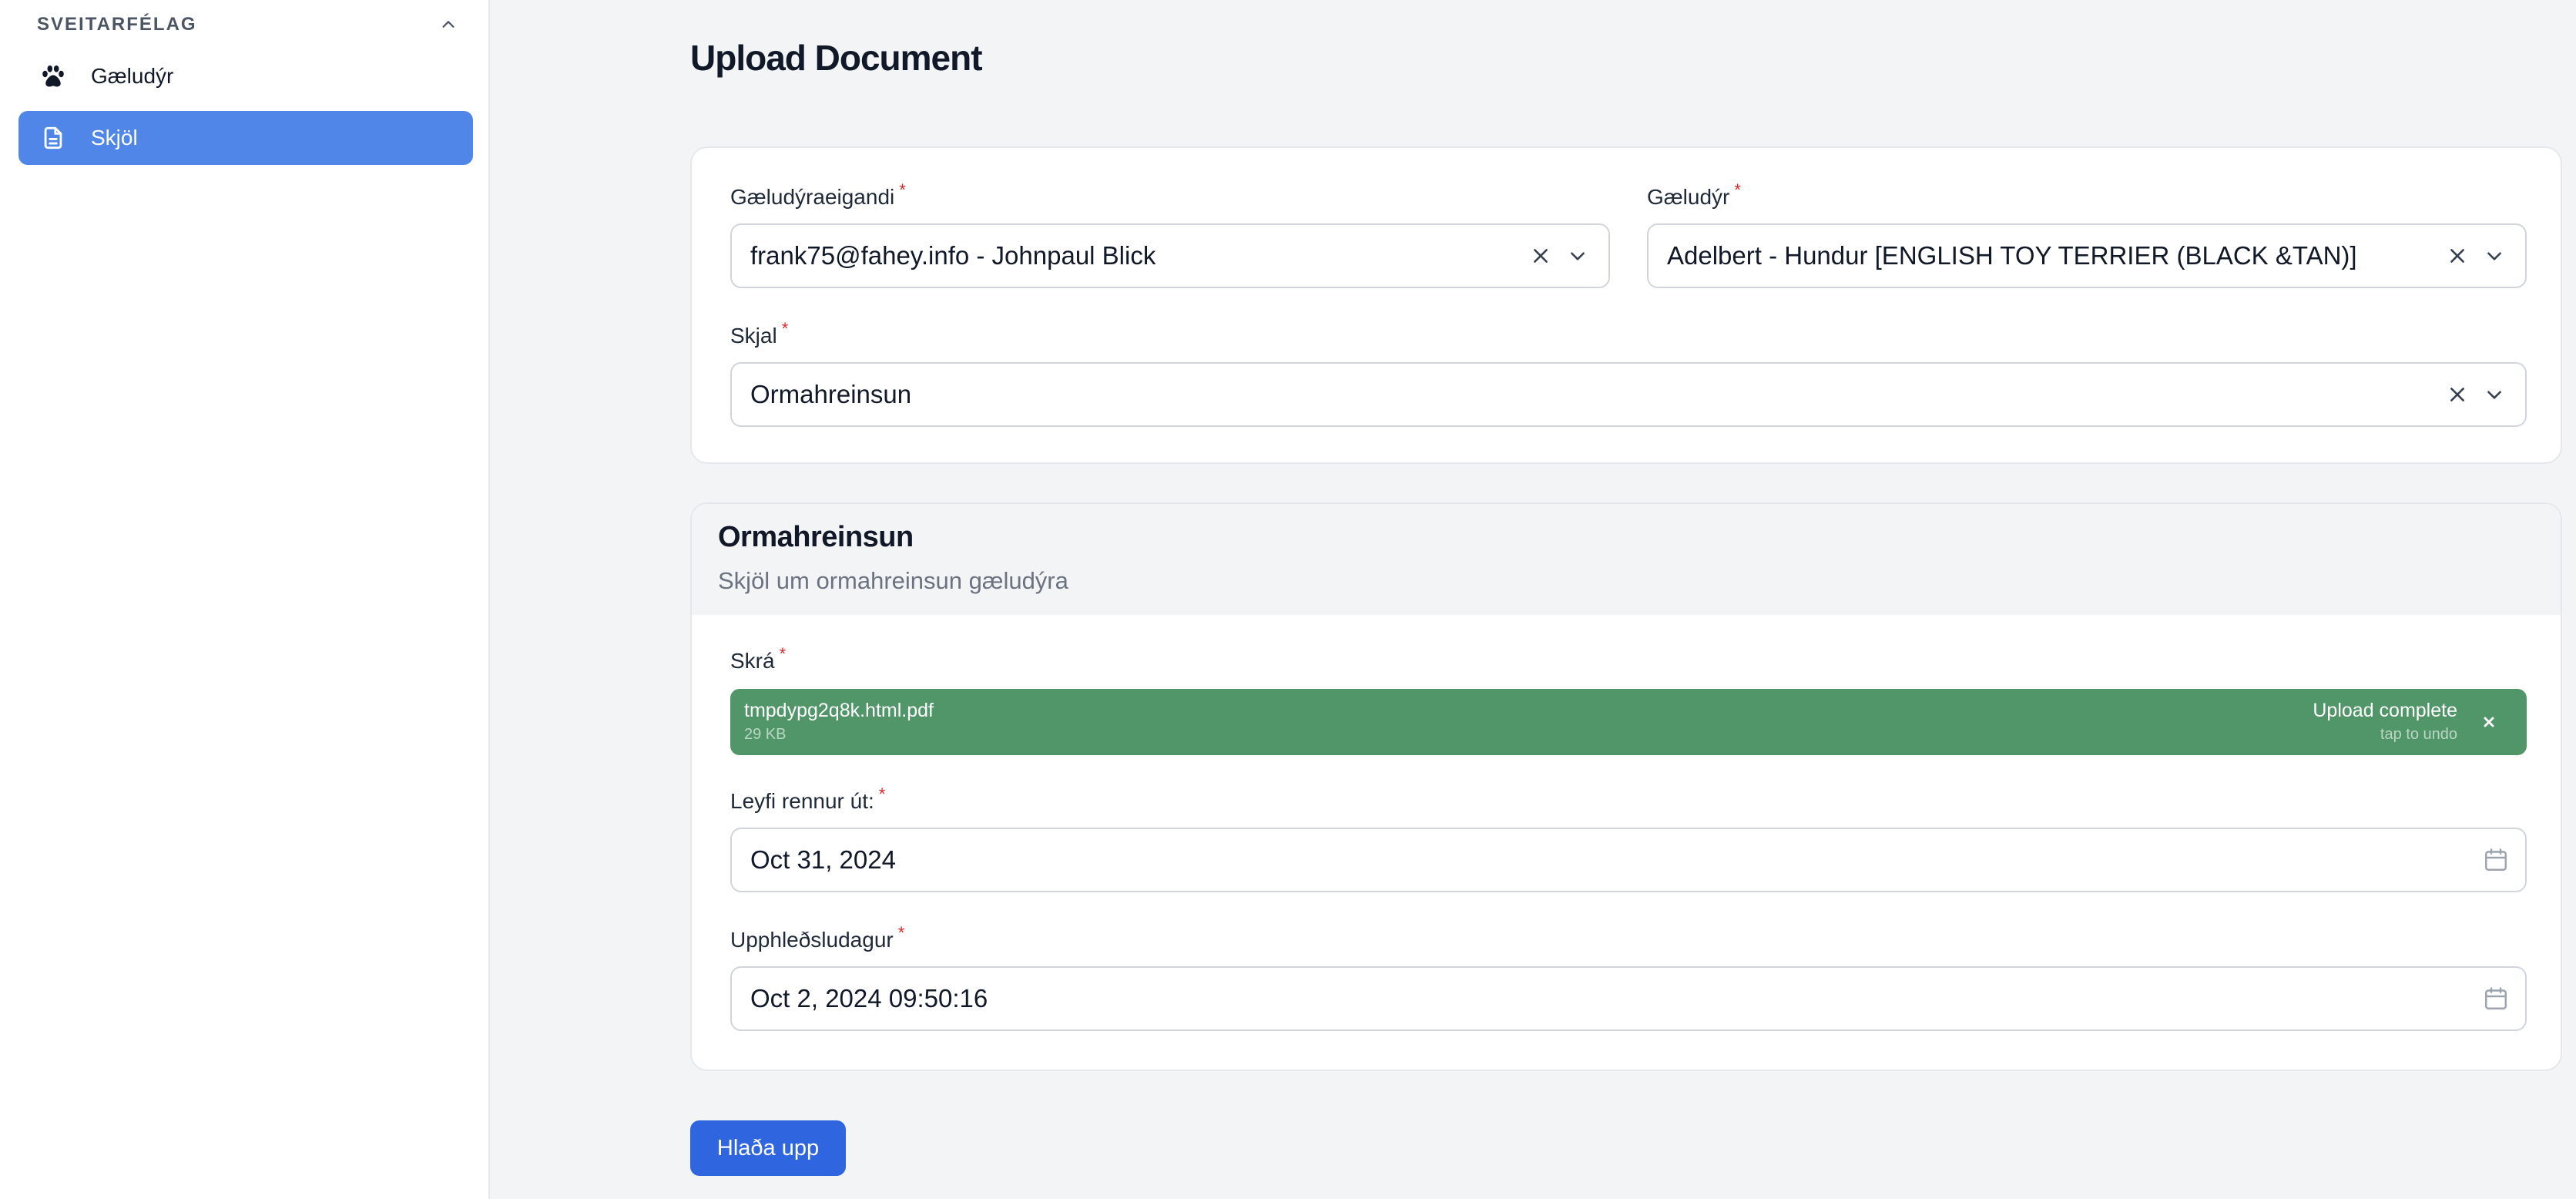  I want to click on remove-file-icon, so click(2489, 722).